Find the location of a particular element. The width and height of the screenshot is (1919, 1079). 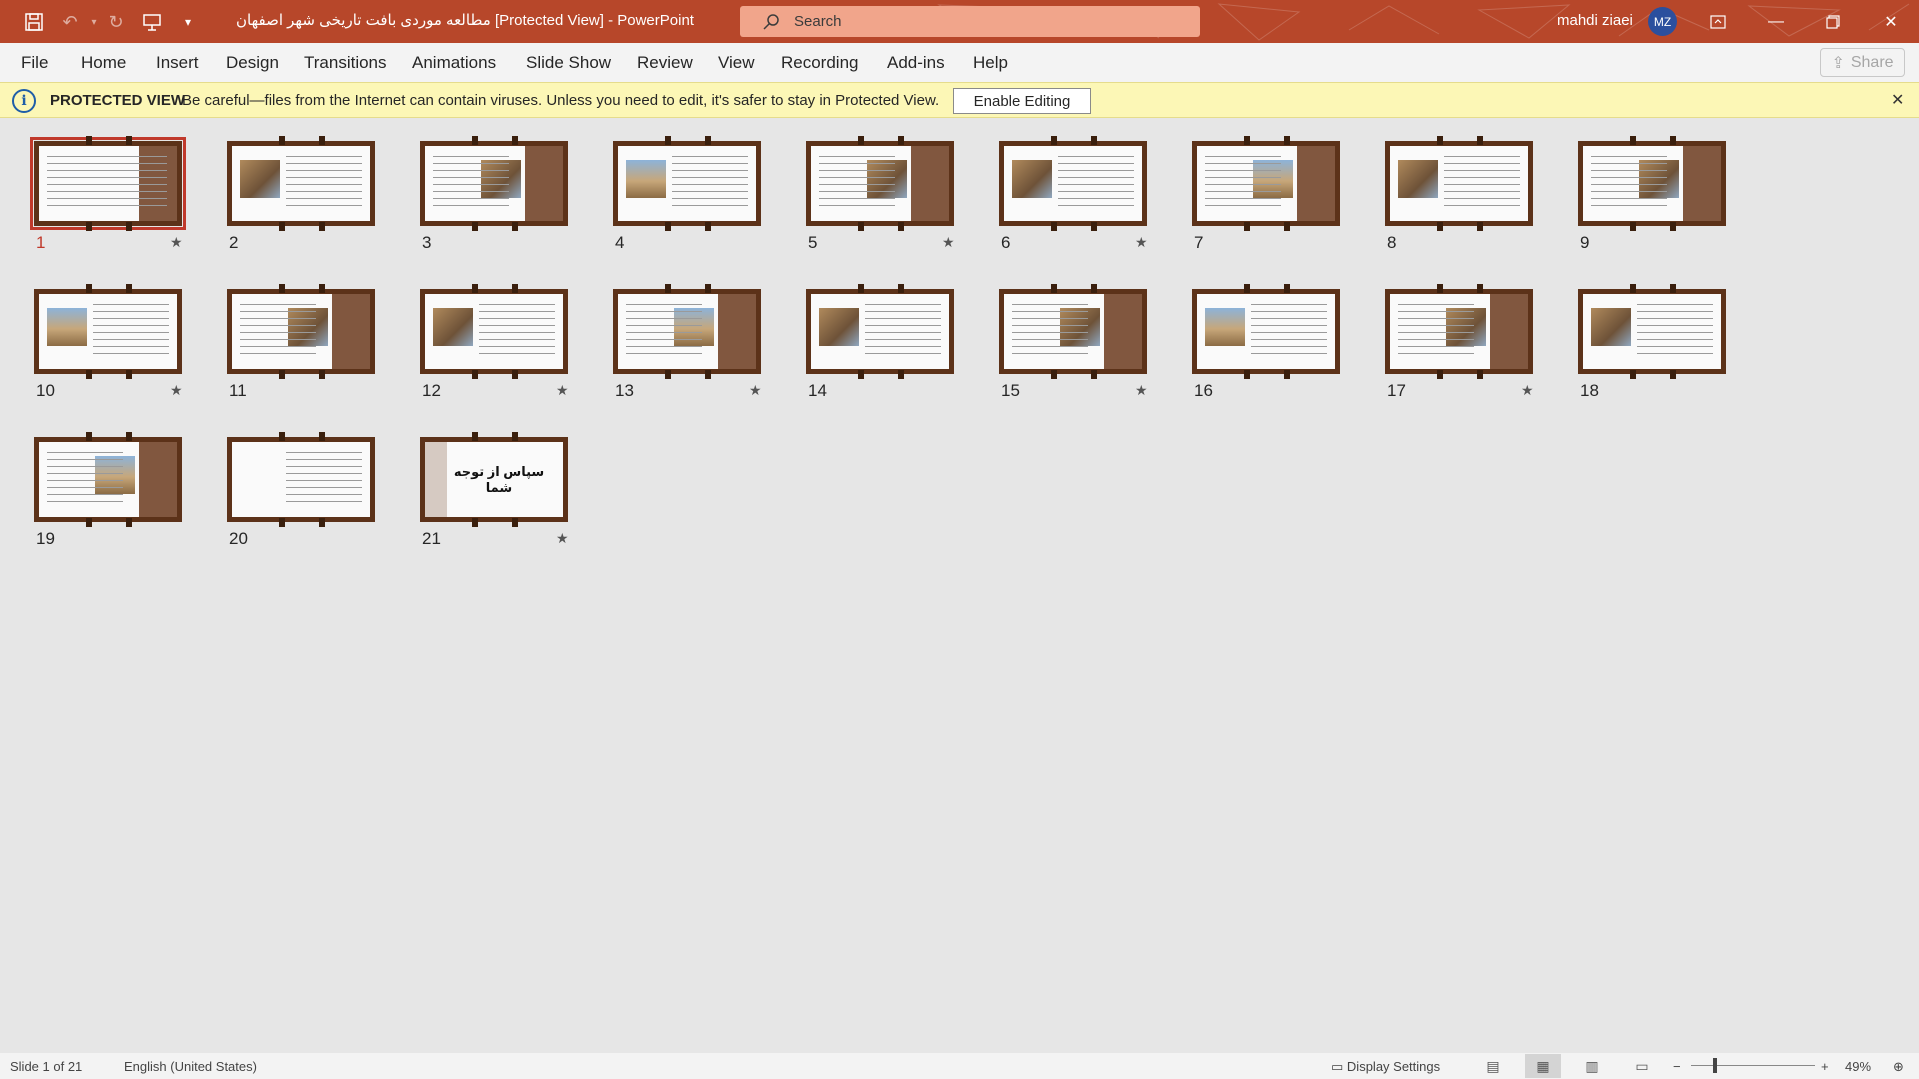

slide-decoration is located at coordinates (737, 331).